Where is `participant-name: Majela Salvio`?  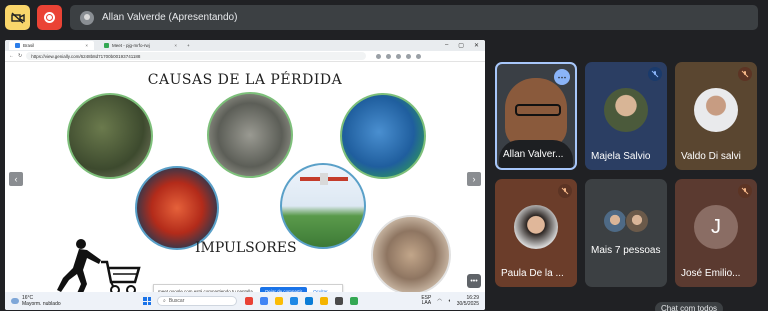 participant-name: Majela Salvio is located at coordinates (621, 156).